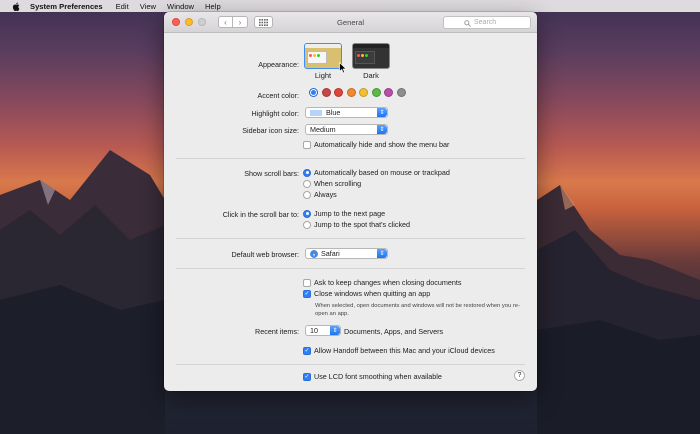 The image size is (700, 434). Describe the element at coordinates (519, 375) in the screenshot. I see `help-button: ?` at that location.